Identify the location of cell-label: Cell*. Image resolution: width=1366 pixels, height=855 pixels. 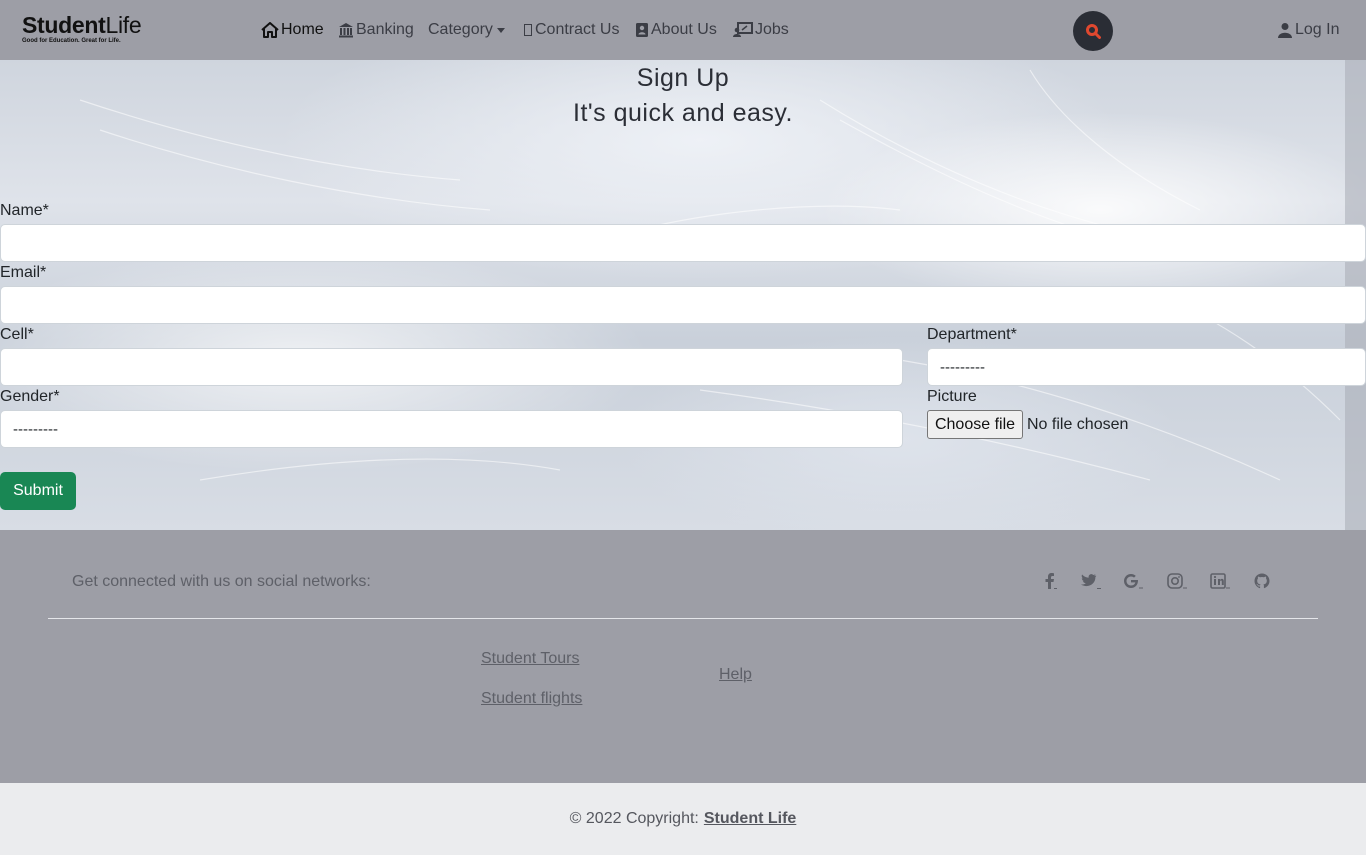
(17, 334).